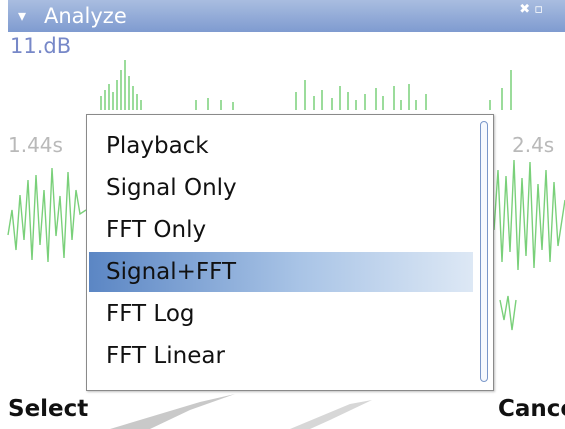 The height and width of the screenshot is (429, 565). I want to click on menu-item-fft-linear: FFT Linear, so click(281, 356).